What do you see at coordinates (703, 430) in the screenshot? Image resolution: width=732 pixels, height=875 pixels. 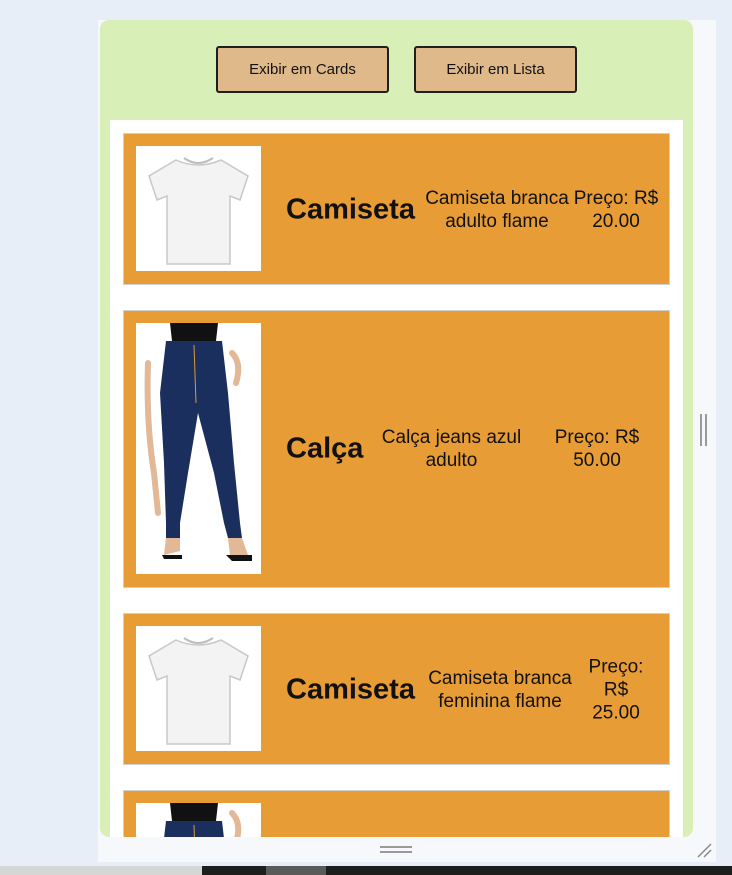 I see `vertical-resize-handle` at bounding box center [703, 430].